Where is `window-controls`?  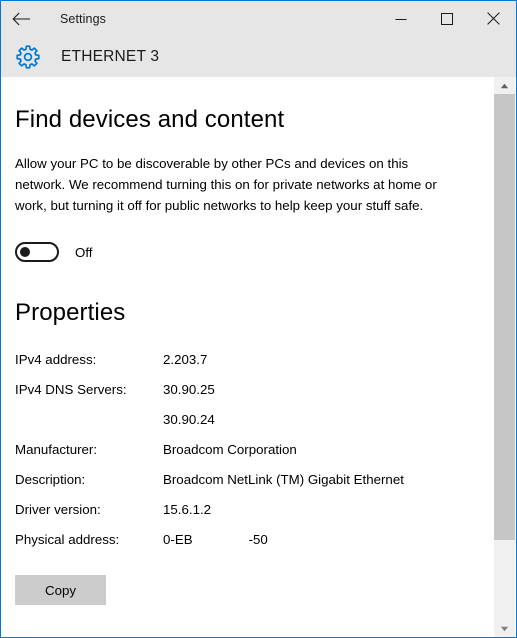 window-controls is located at coordinates (447, 18).